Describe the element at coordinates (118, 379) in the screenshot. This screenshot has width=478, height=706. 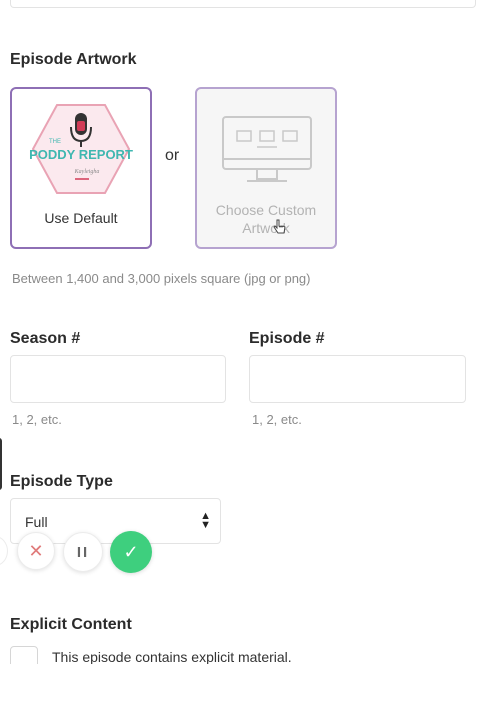
I see `season-input` at that location.